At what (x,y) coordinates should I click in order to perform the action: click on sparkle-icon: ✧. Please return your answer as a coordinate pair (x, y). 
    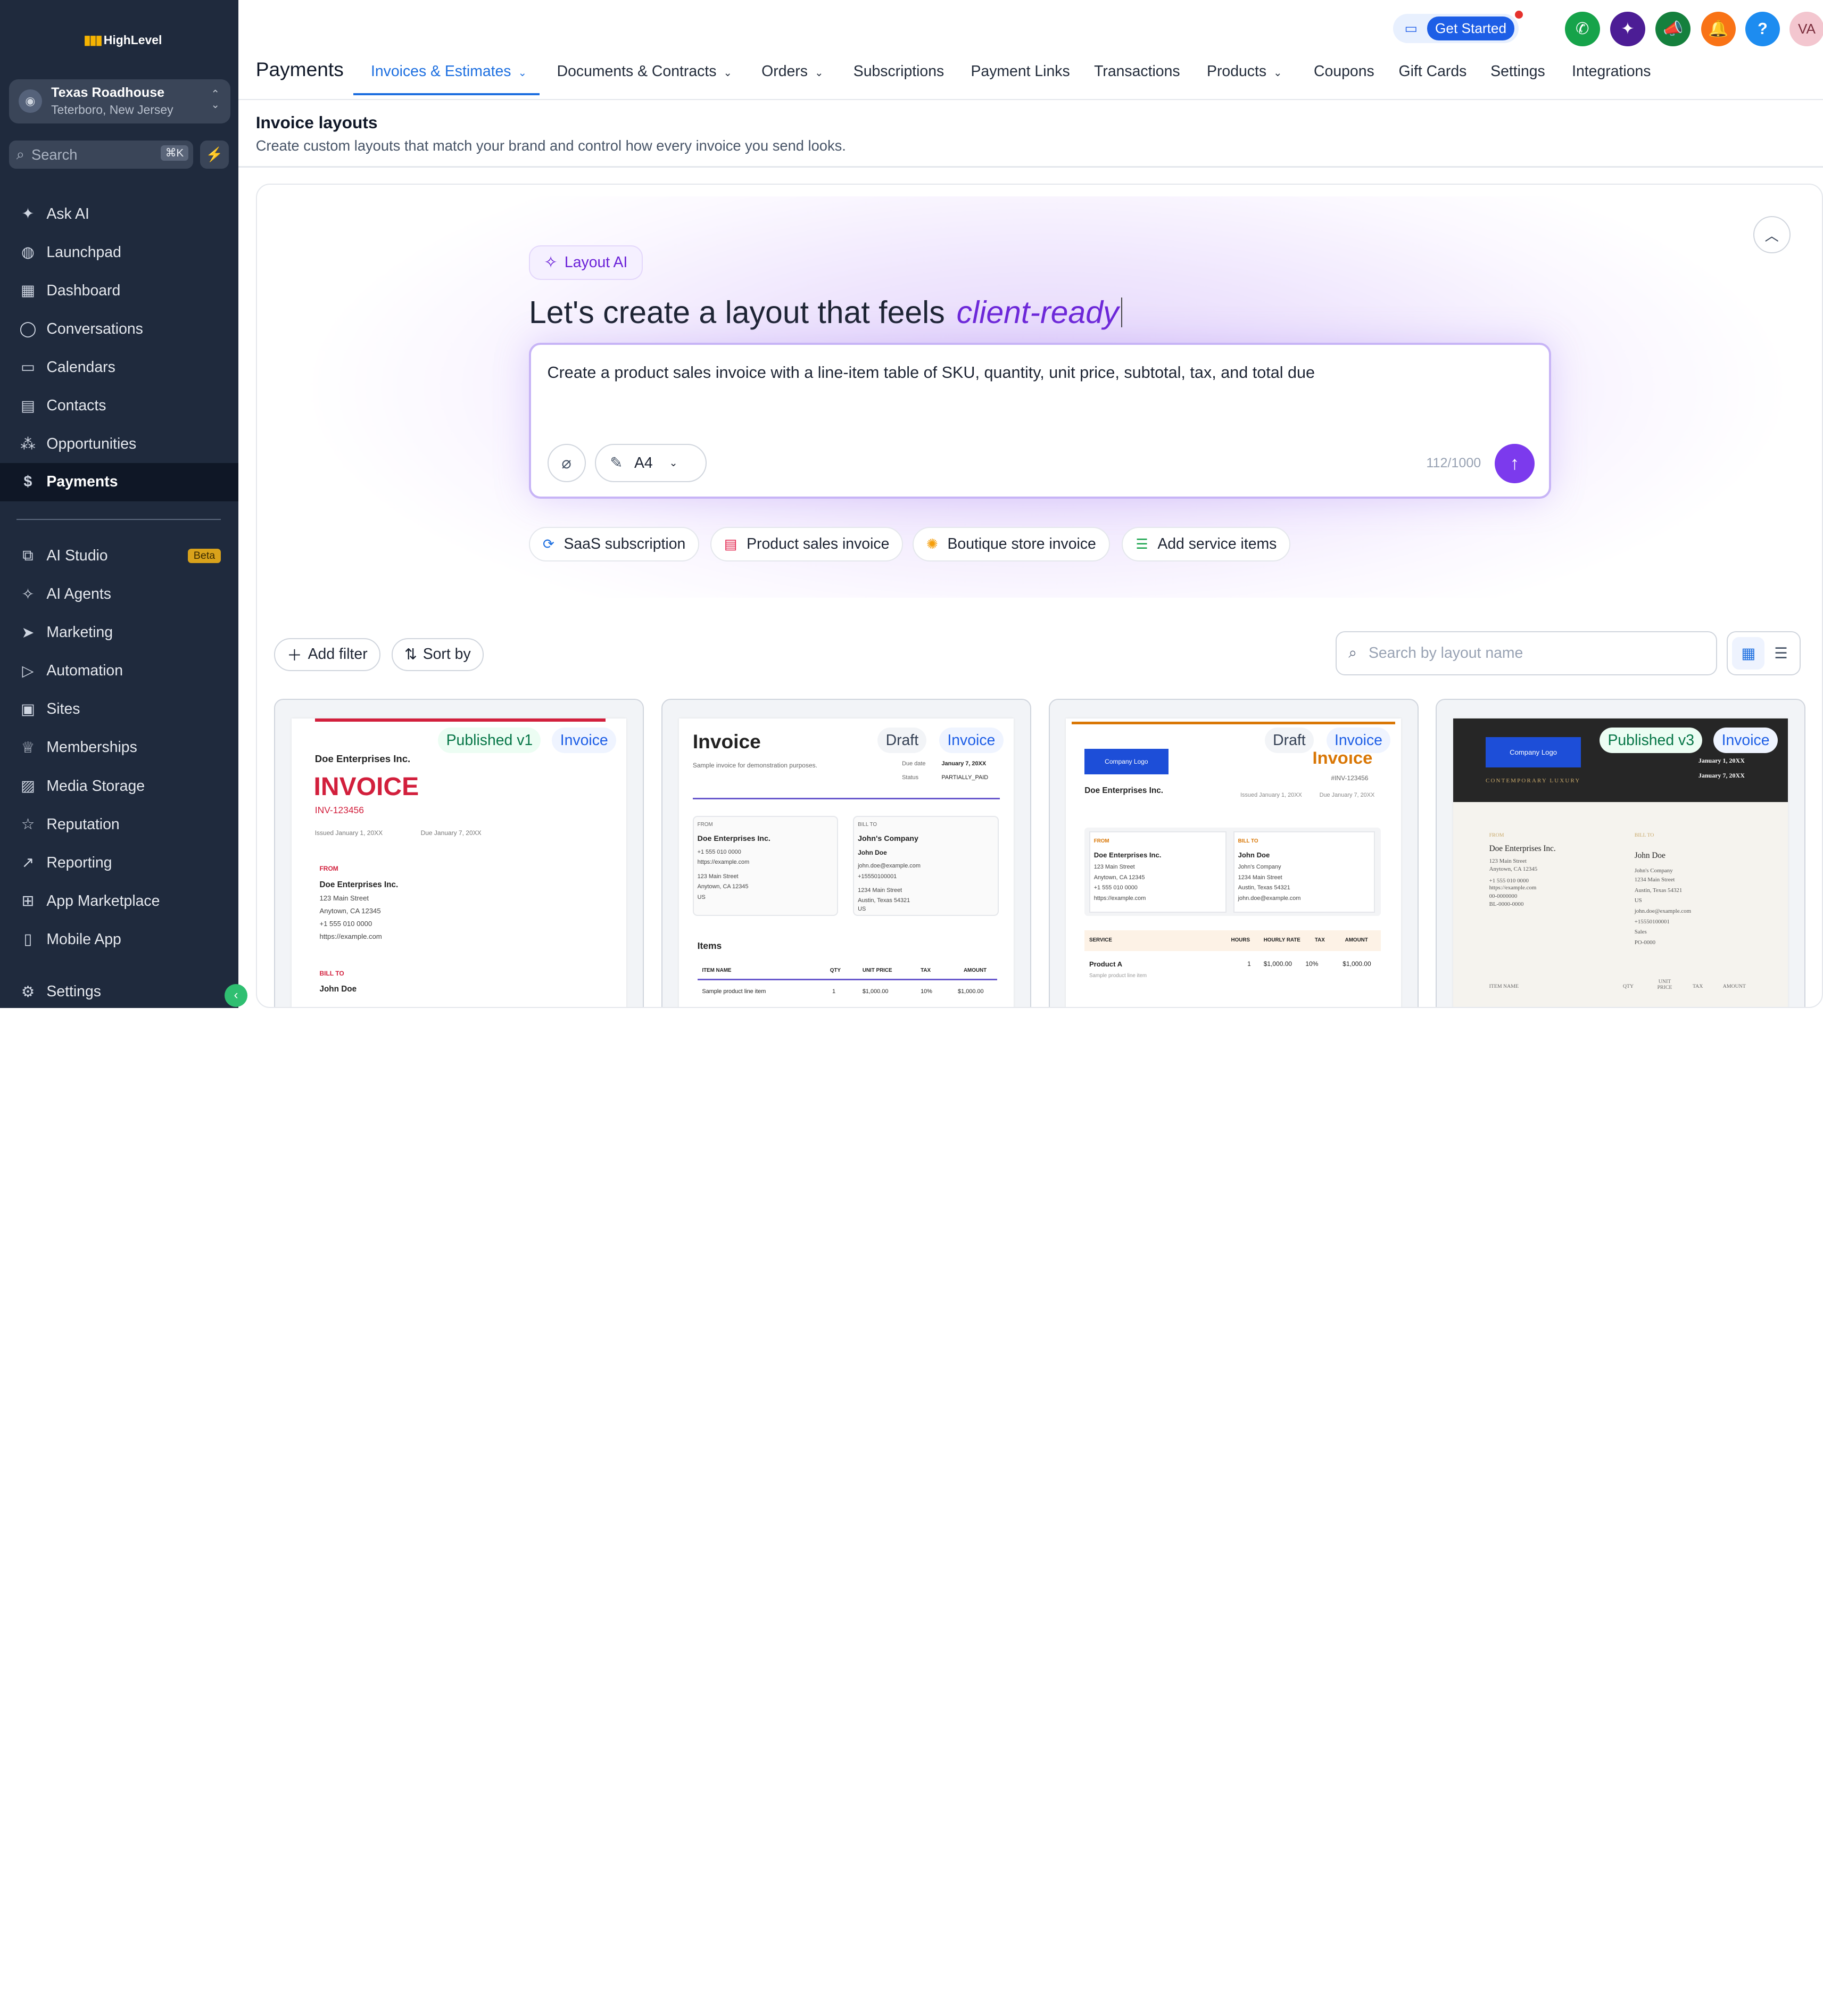
    Looking at the image, I should click on (551, 263).